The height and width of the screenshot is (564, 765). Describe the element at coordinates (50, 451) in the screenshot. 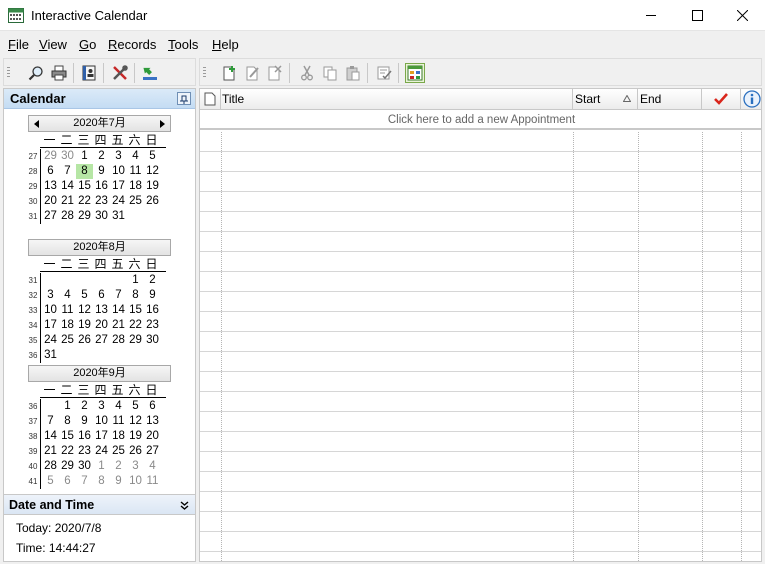

I see `day-cell: 21` at that location.